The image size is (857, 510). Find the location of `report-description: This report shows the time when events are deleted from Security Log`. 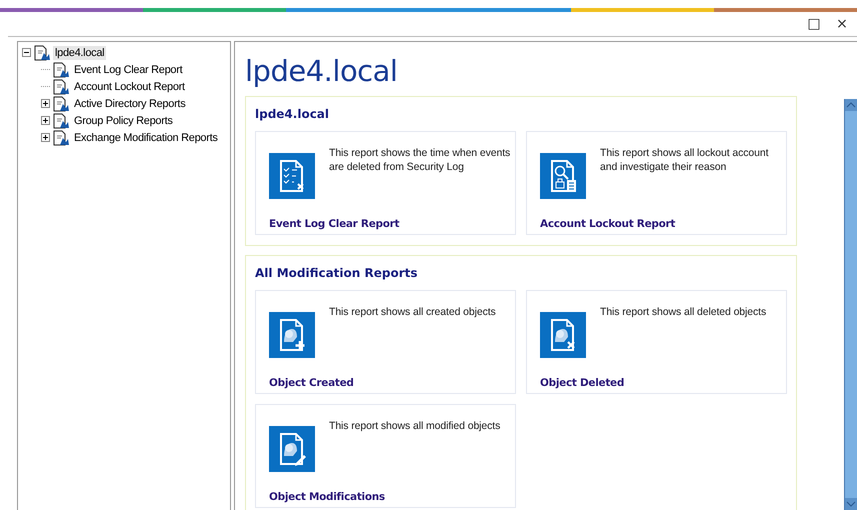

report-description: This report shows the time when events are deleted from Security Log is located at coordinates (420, 160).